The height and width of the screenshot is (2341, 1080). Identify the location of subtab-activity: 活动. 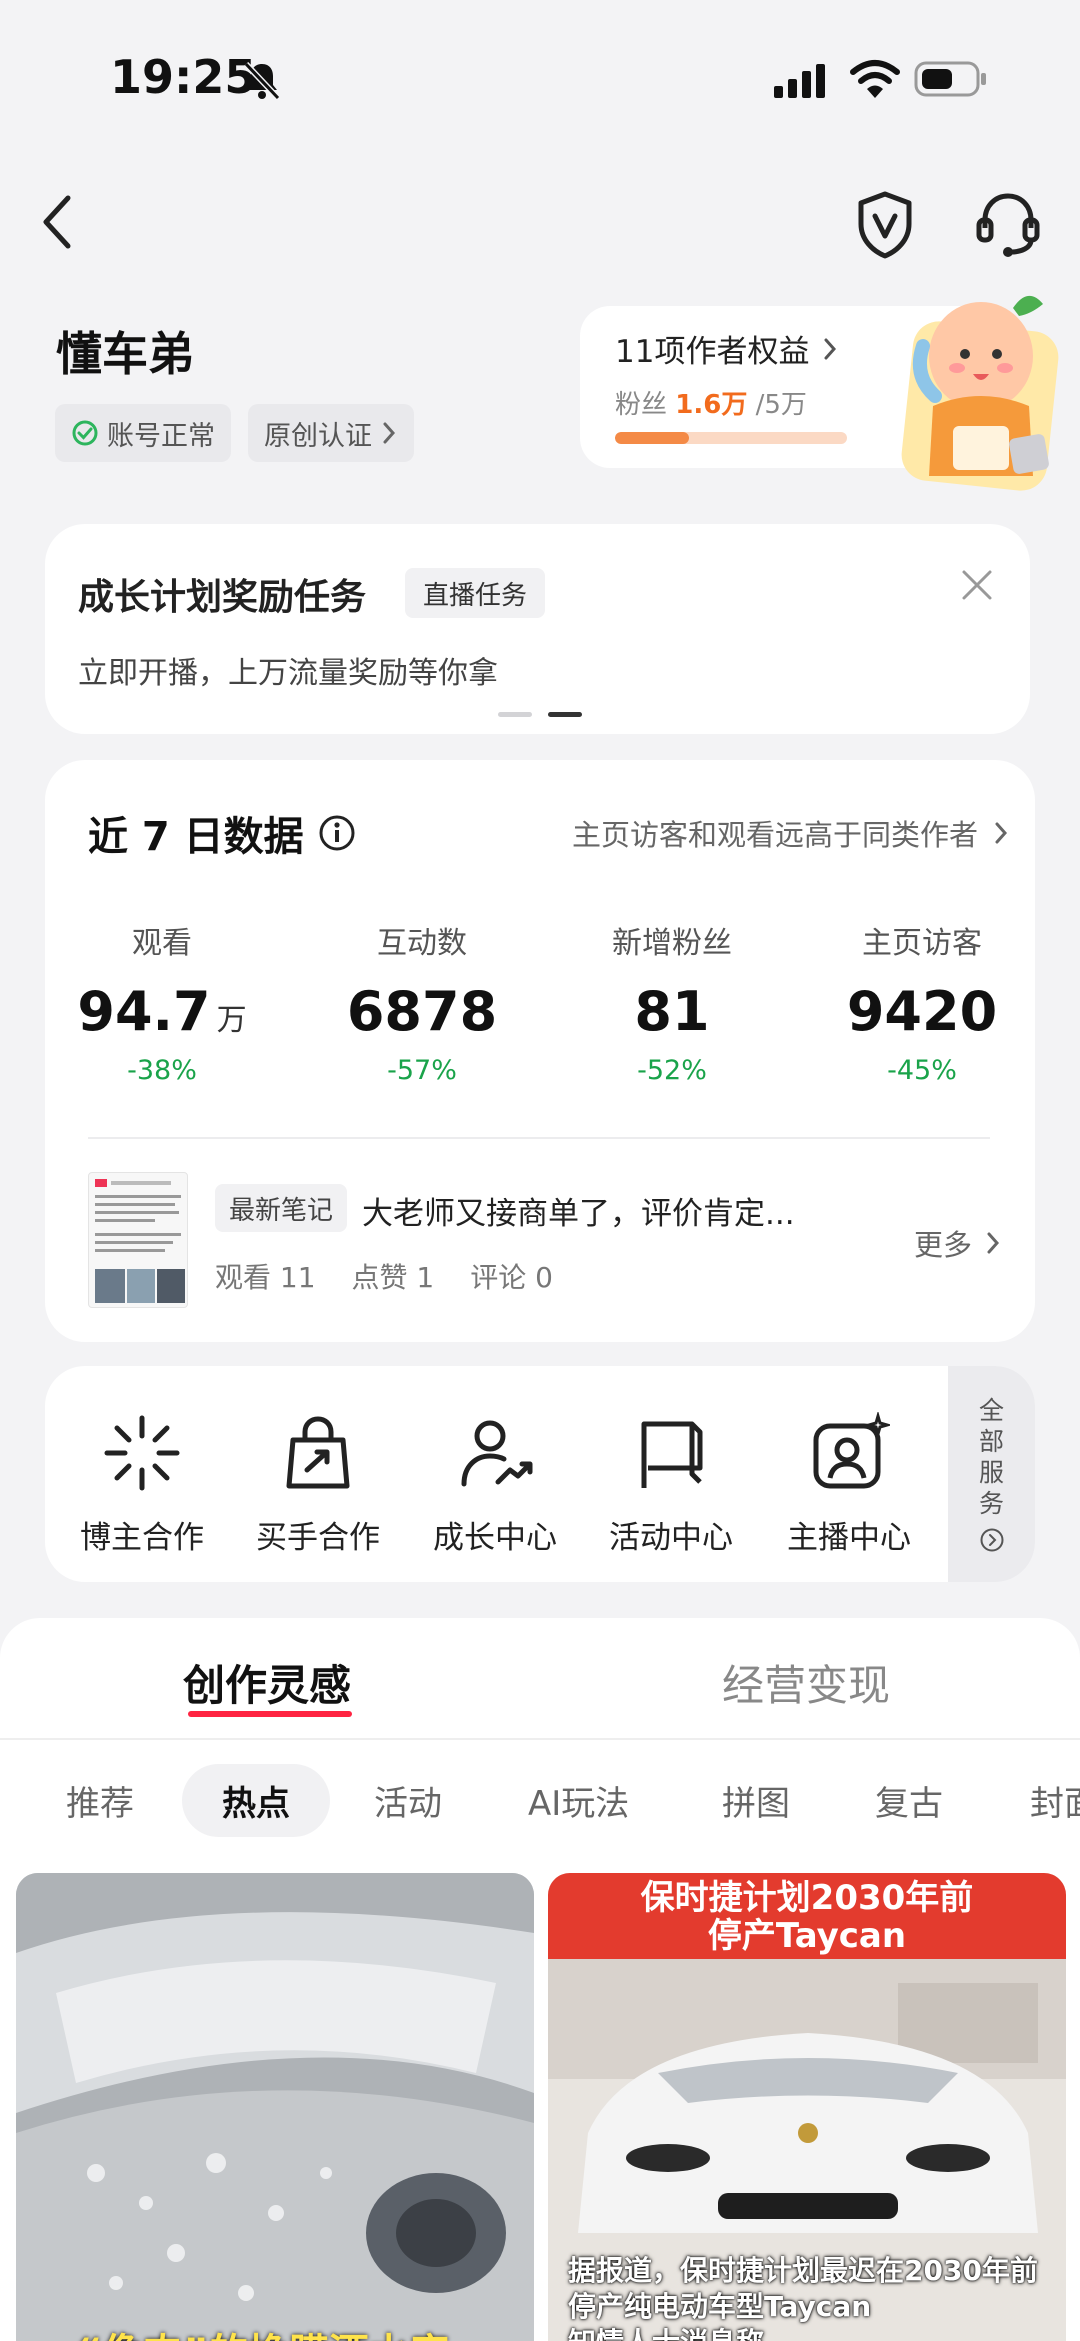
(408, 1800).